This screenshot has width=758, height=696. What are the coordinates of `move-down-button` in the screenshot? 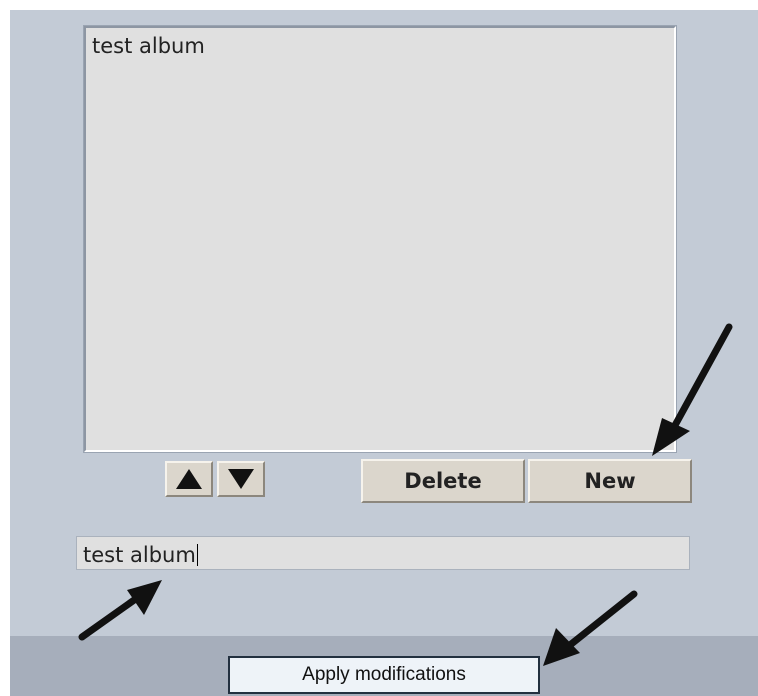 It's located at (241, 479).